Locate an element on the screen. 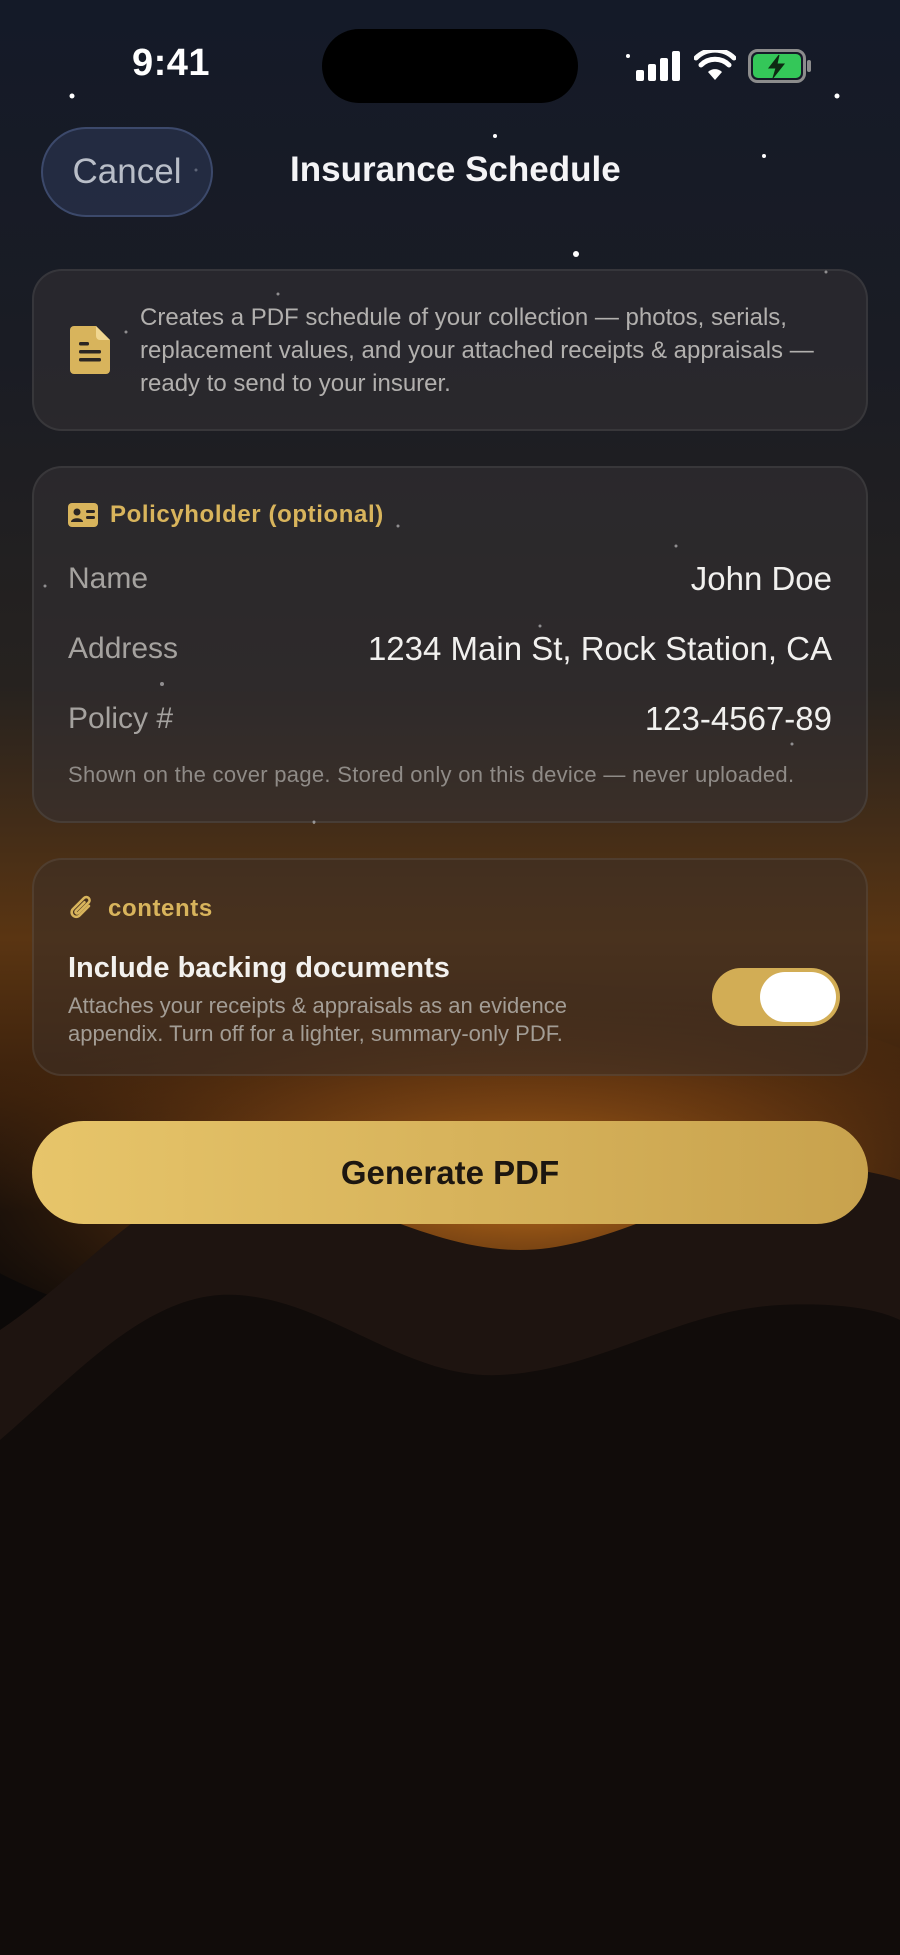  backing-documents-toggle is located at coordinates (776, 997).